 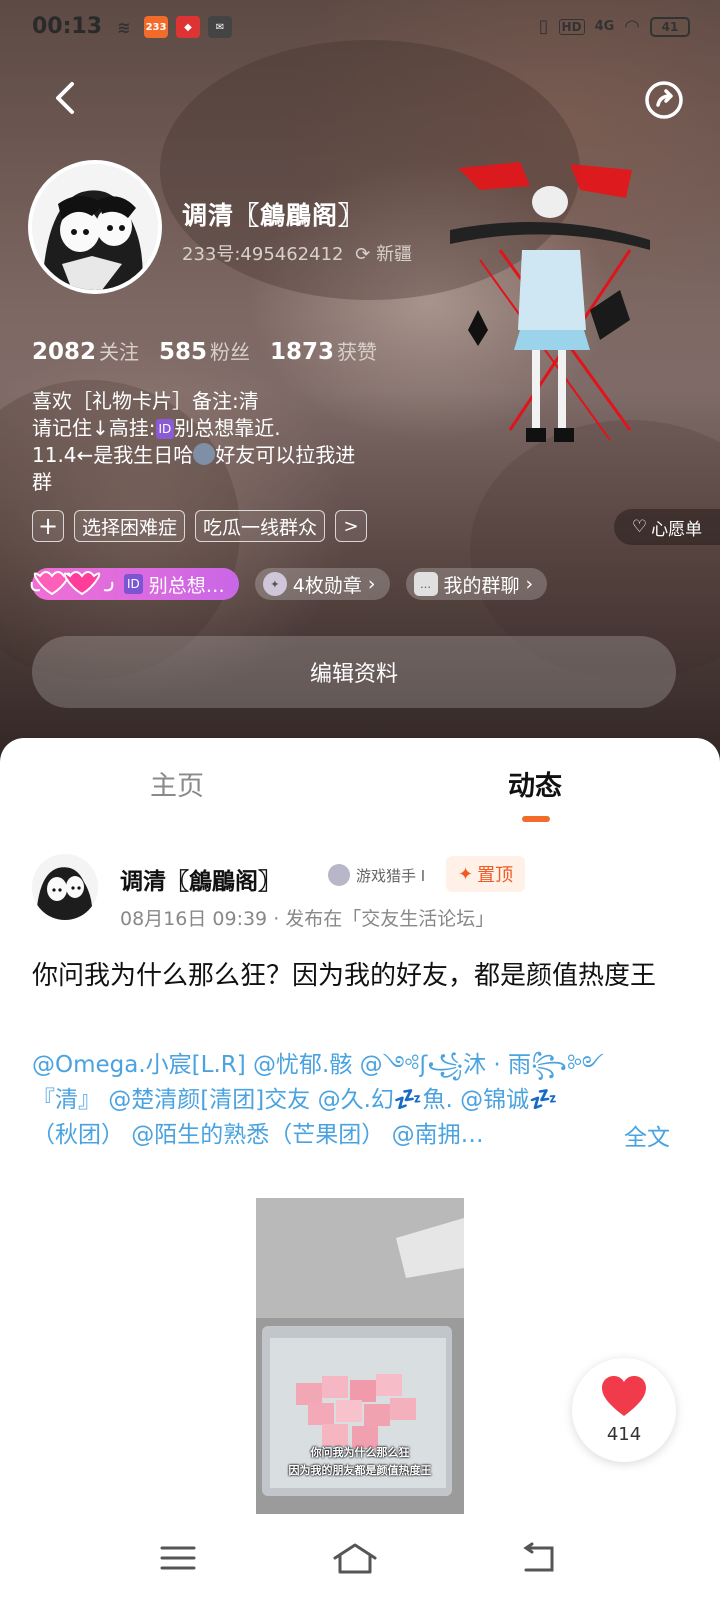 What do you see at coordinates (178, 1558) in the screenshot?
I see `menu-icon` at bounding box center [178, 1558].